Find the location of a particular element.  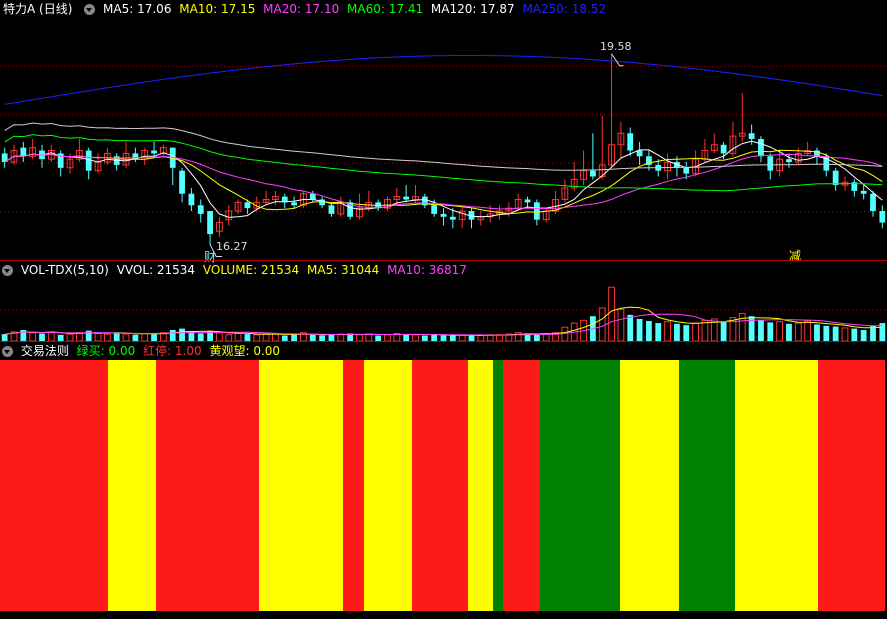

indicator-ma10: MA10: 17.15 is located at coordinates (217, 9).